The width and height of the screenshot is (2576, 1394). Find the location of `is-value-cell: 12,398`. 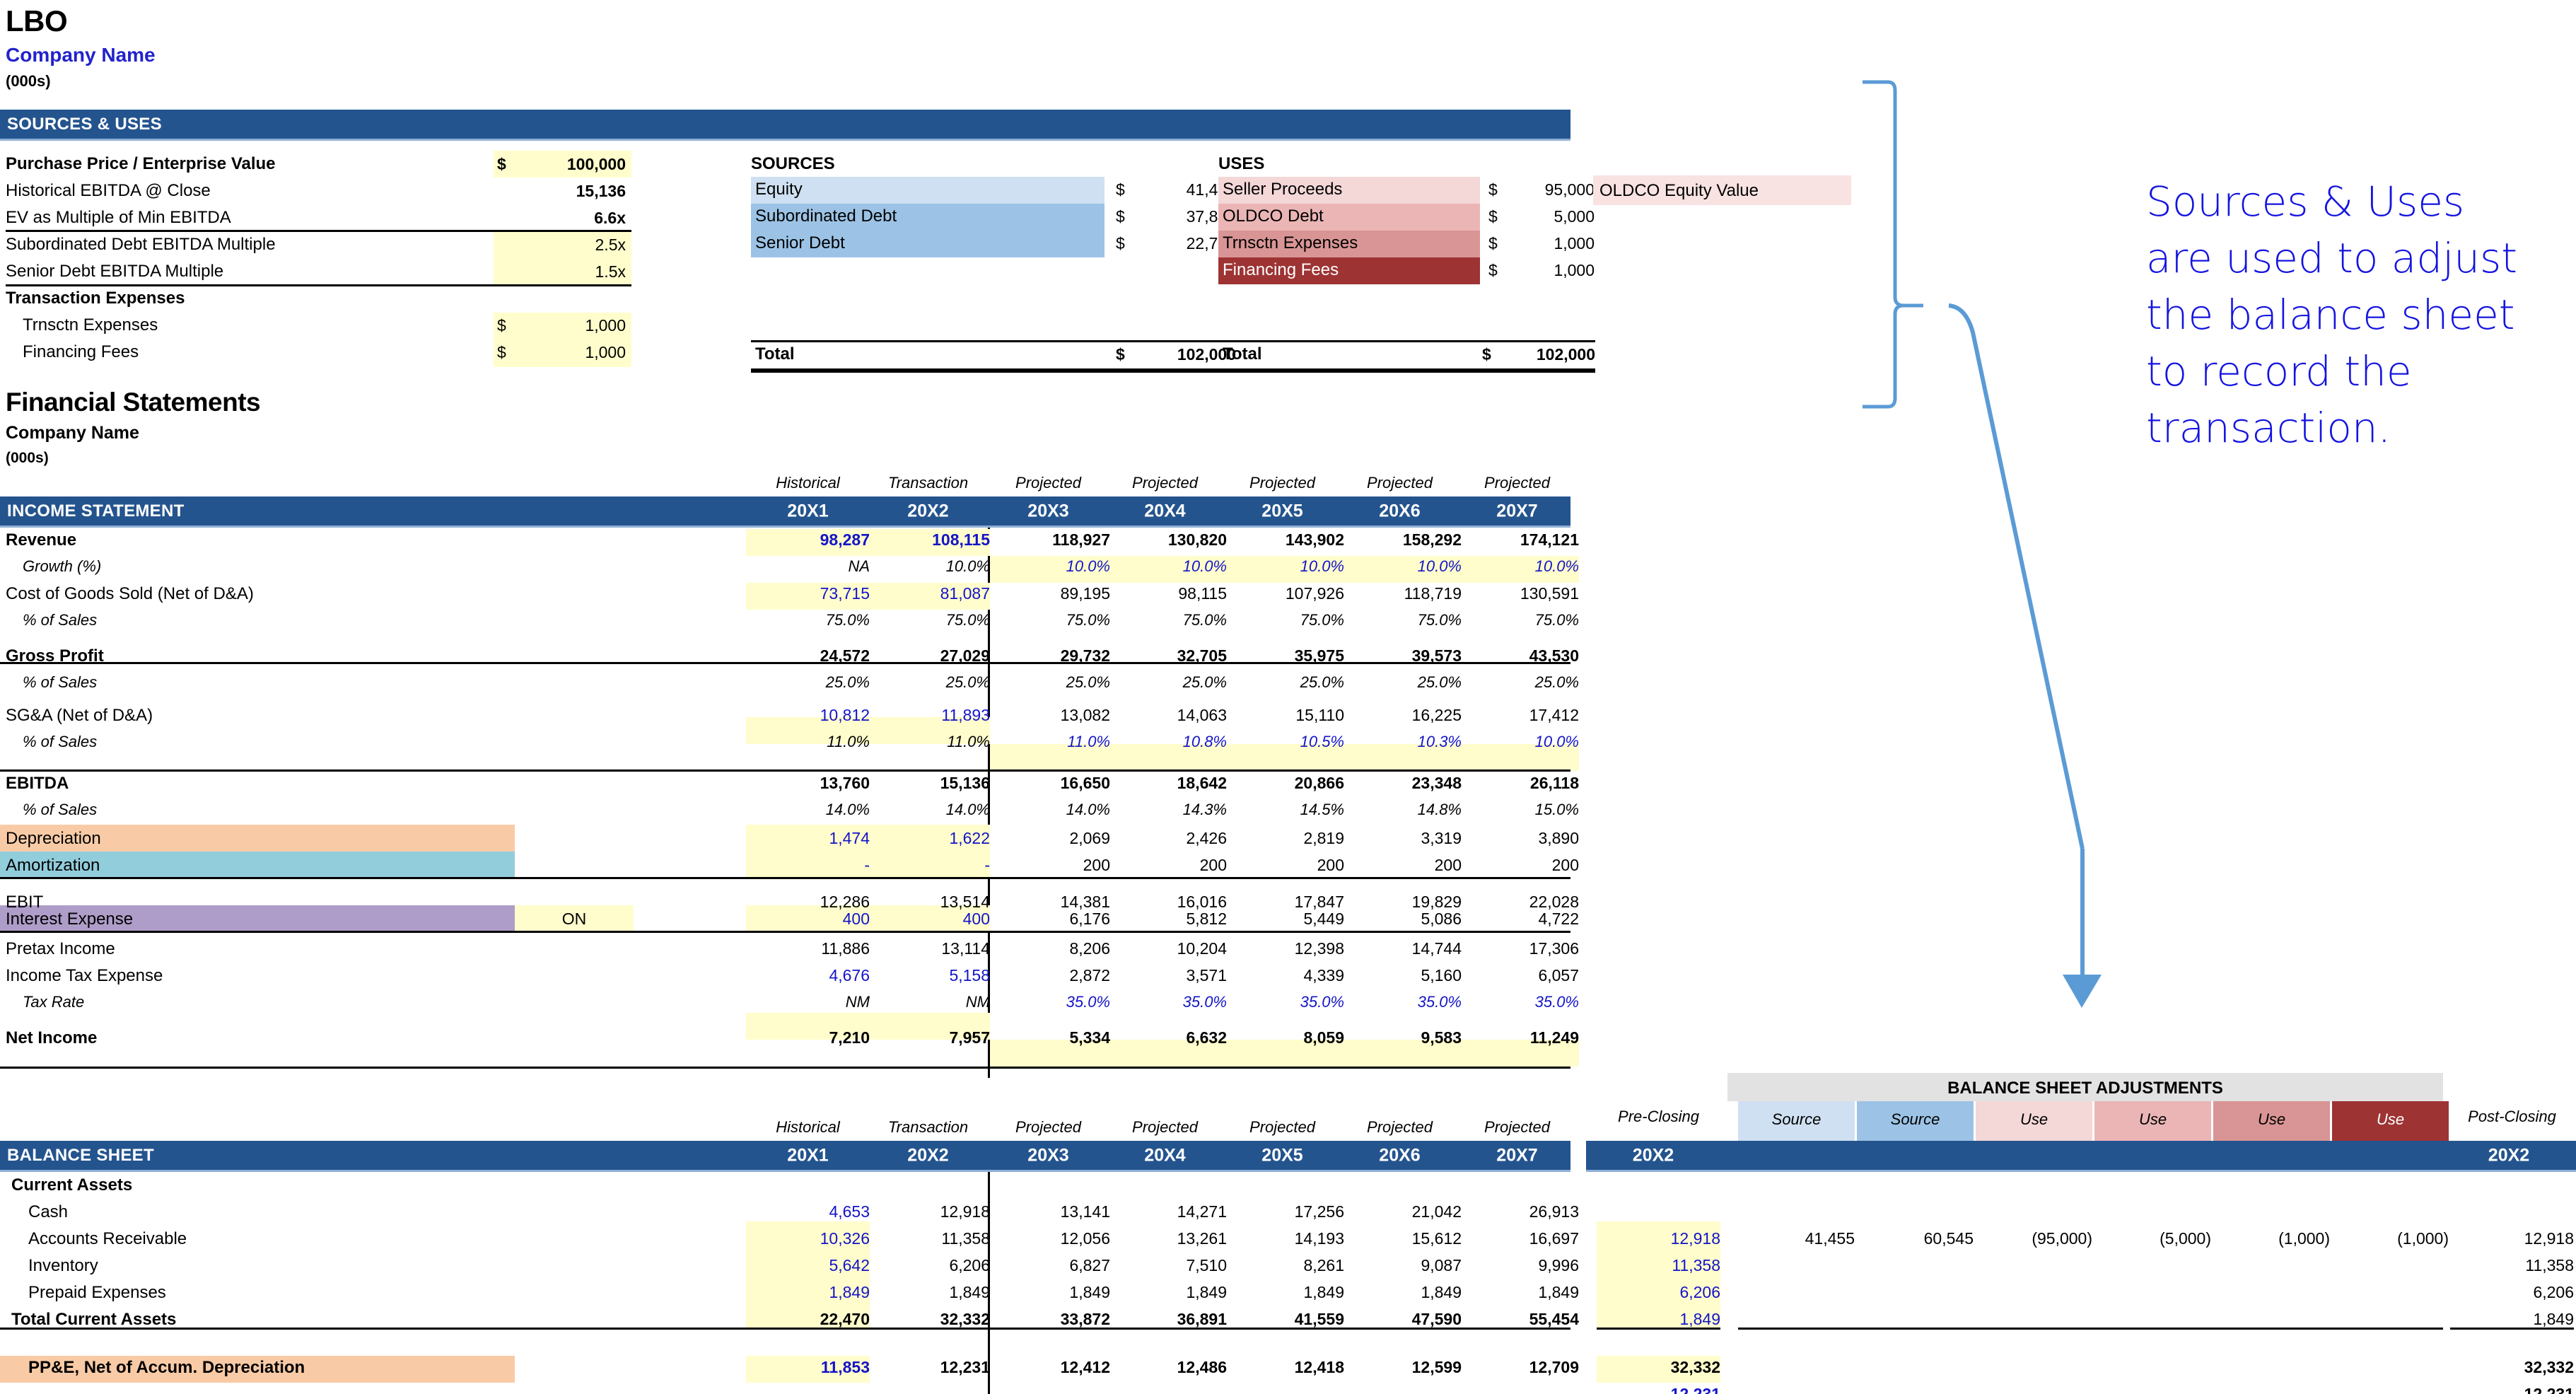

is-value-cell: 12,398 is located at coordinates (1319, 948).